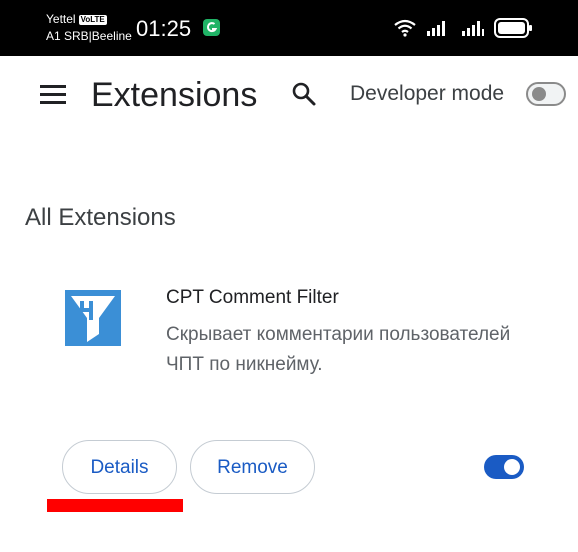  I want to click on battery-icon, so click(514, 30).